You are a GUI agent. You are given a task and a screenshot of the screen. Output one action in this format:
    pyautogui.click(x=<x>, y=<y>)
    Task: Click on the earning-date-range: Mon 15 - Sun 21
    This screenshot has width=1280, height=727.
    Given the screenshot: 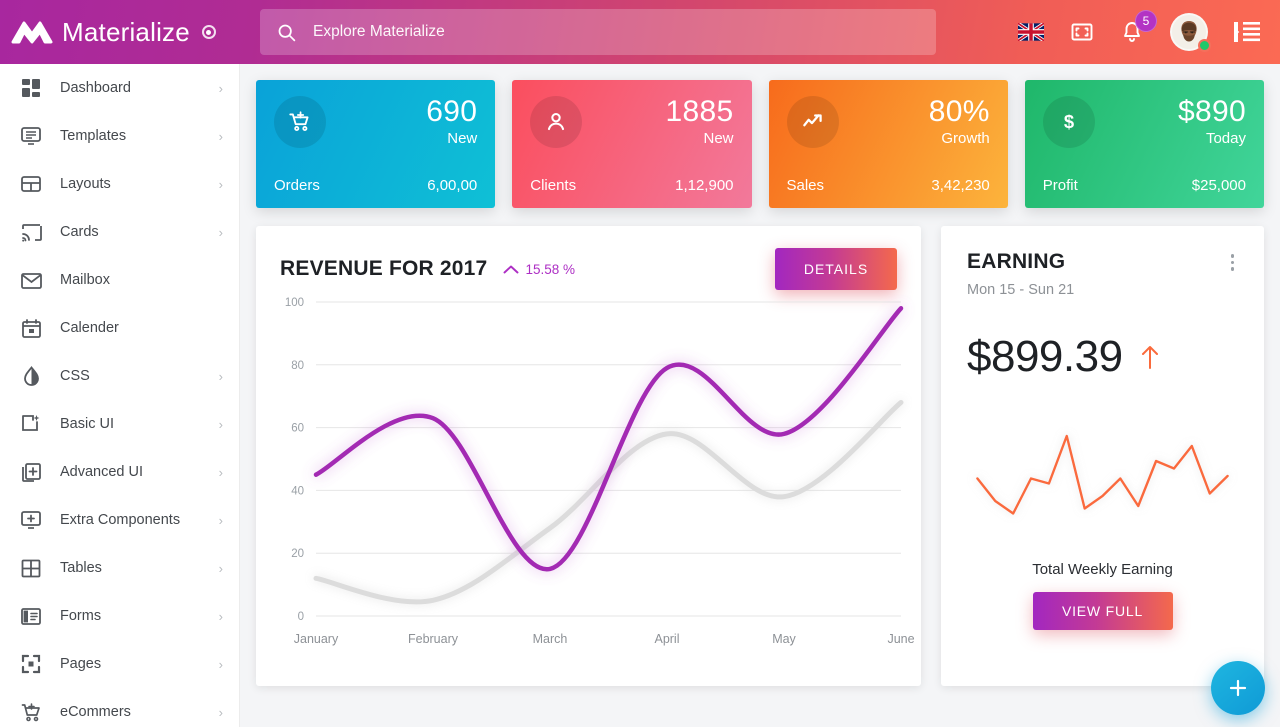 What is the action you would take?
    pyautogui.click(x=1021, y=290)
    